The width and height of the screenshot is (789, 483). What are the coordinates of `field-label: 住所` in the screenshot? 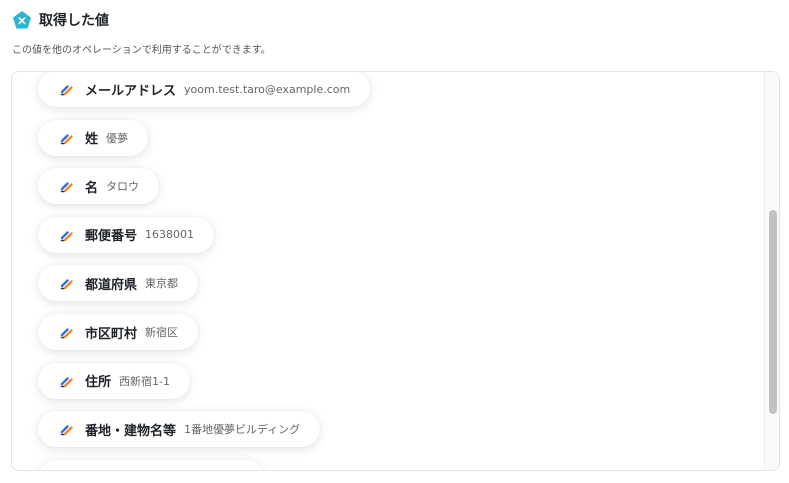 It's located at (98, 383).